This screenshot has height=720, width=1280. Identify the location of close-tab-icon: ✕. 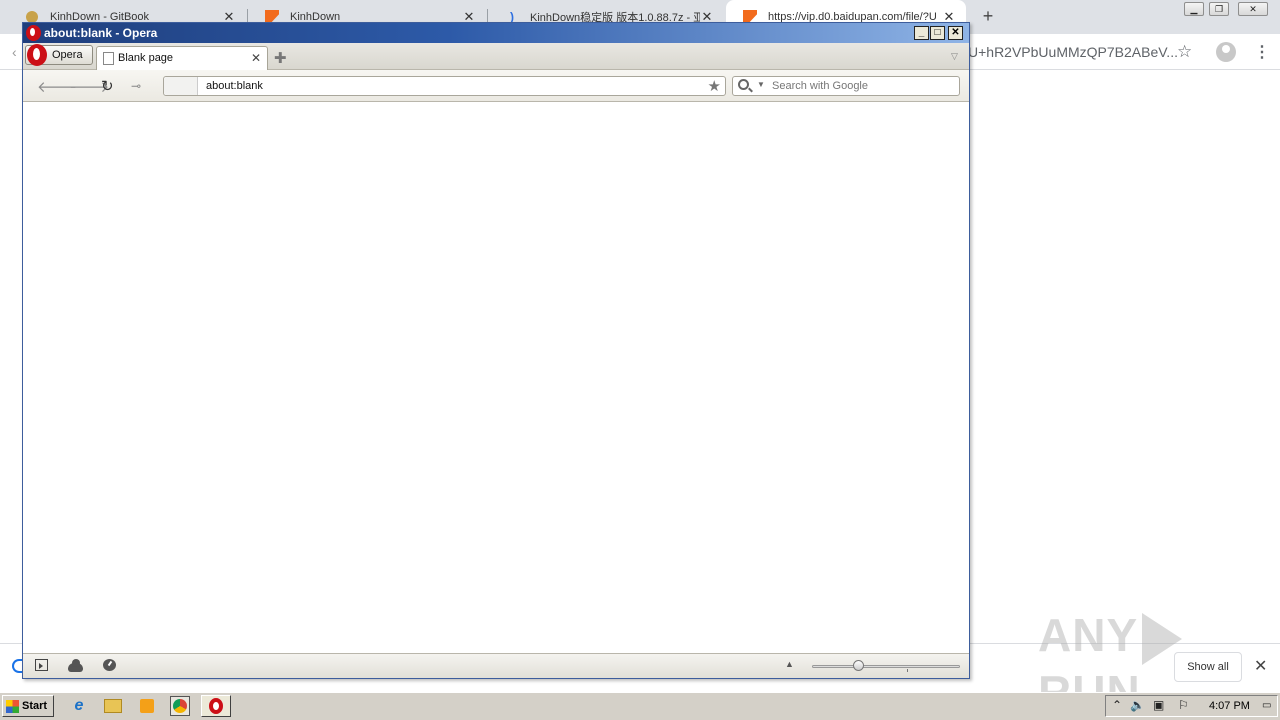
(256, 58).